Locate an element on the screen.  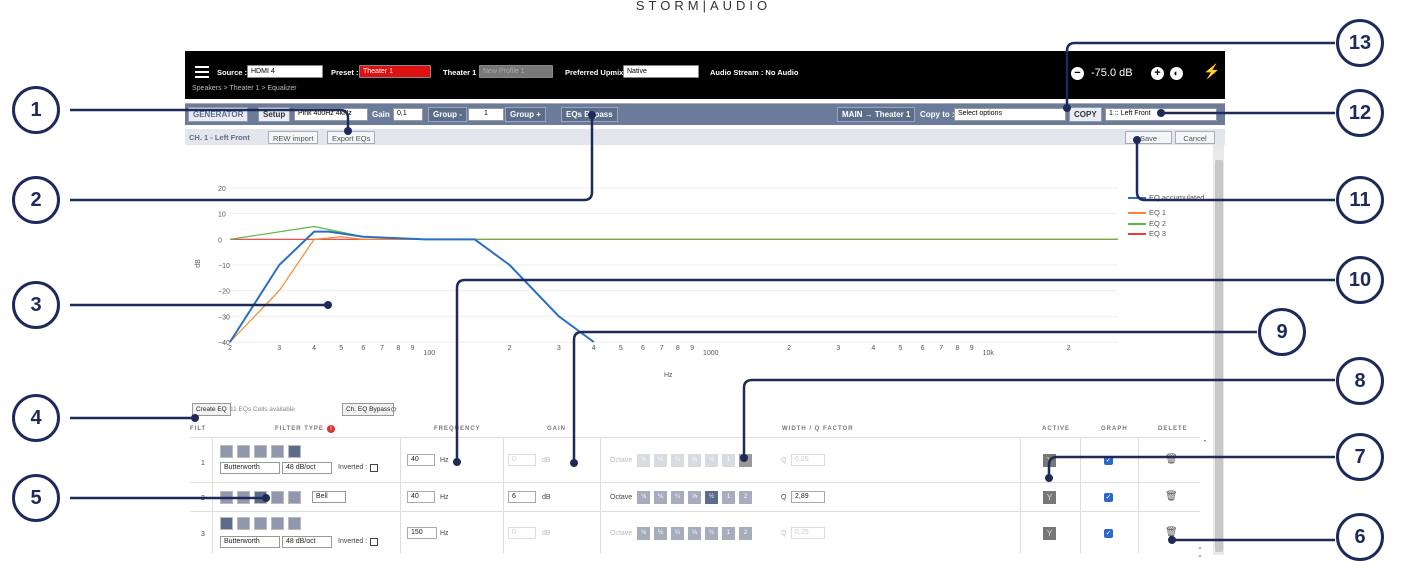
callout-5: 5 is located at coordinates (36, 498).